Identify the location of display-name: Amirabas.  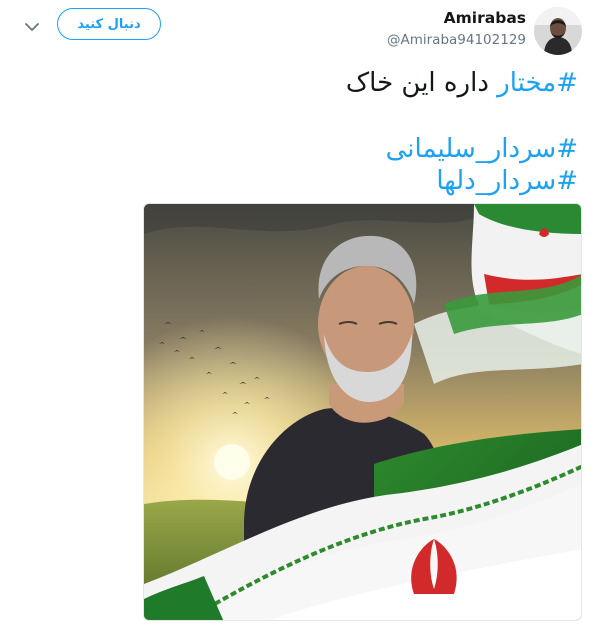
(456, 18).